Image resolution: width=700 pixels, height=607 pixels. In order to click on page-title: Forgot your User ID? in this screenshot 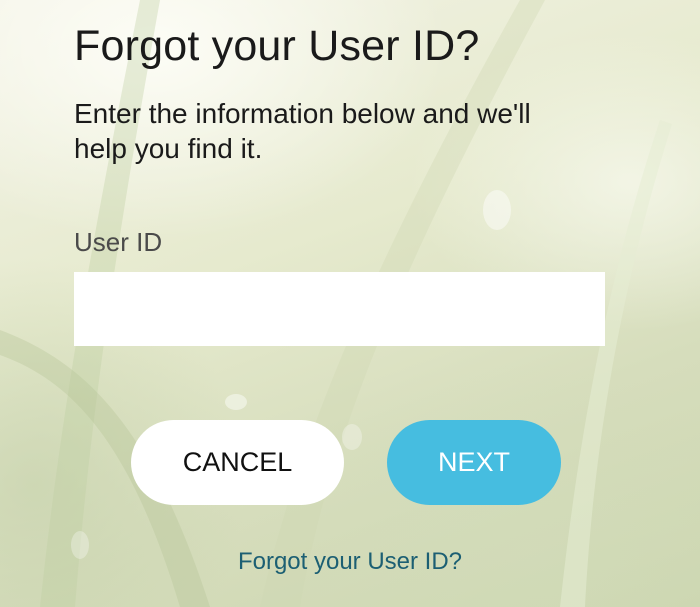, I will do `click(277, 46)`.